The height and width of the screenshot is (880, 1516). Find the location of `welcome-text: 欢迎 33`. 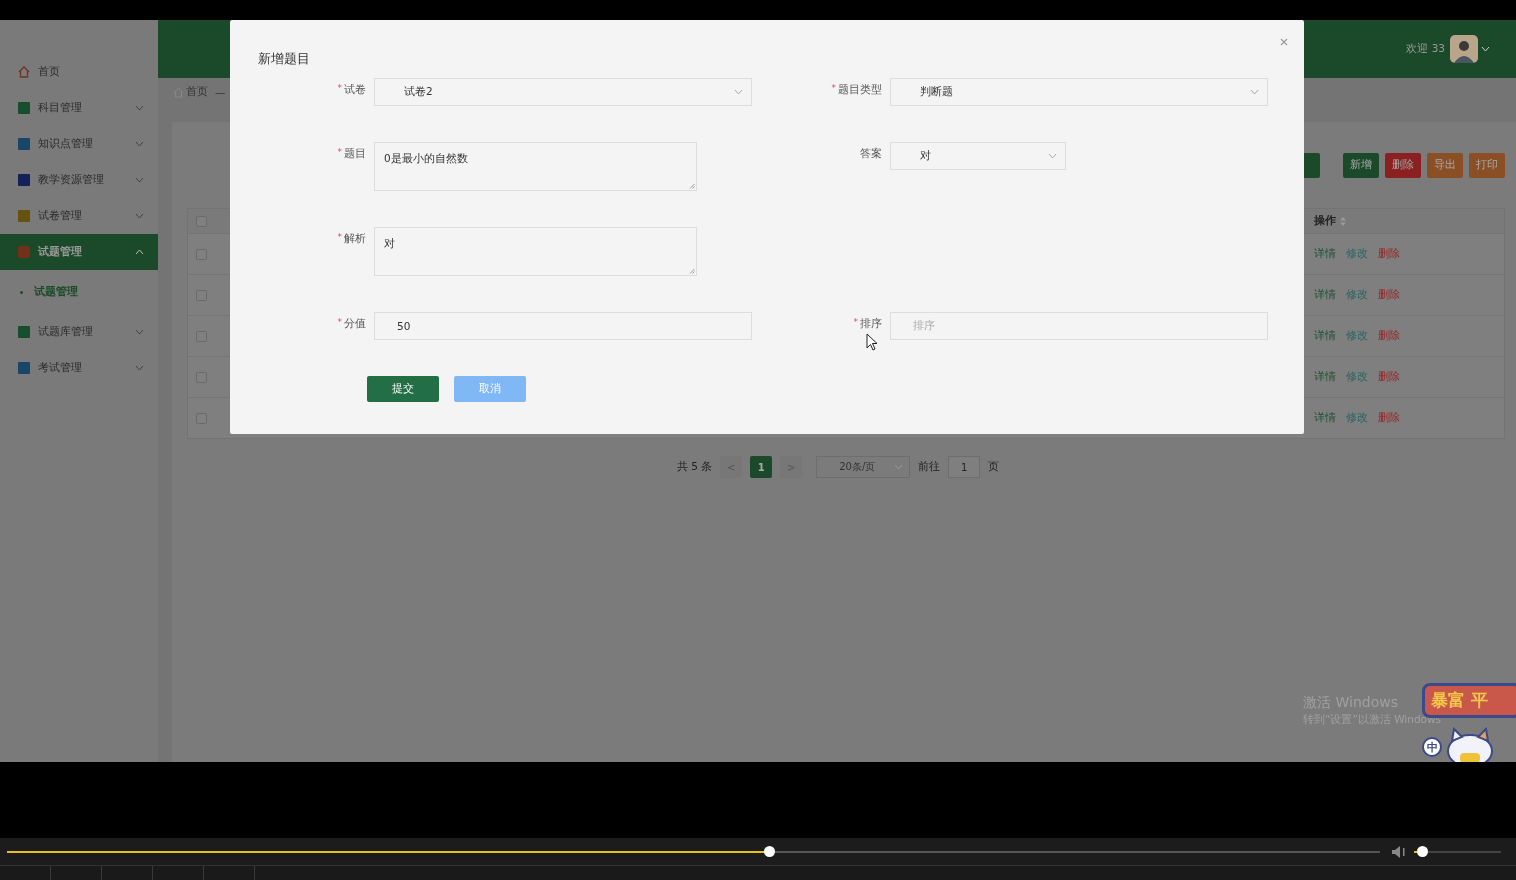

welcome-text: 欢迎 33 is located at coordinates (1425, 49).